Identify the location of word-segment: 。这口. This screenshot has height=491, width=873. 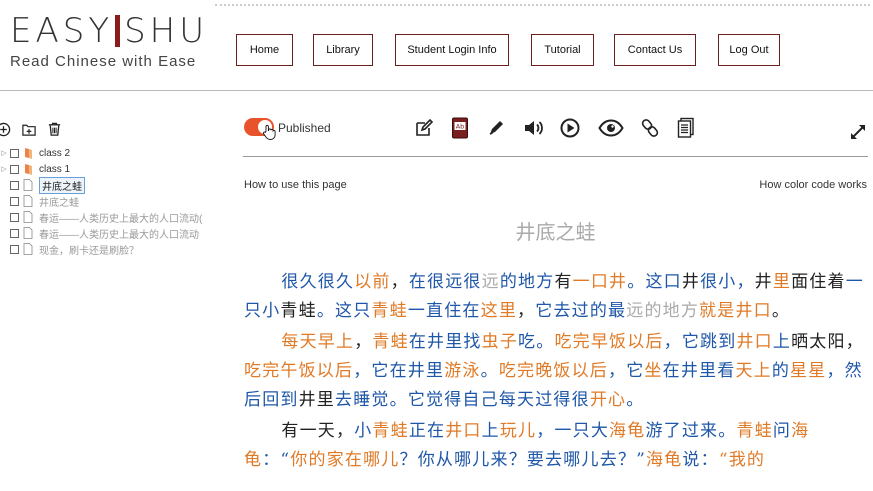
(654, 282).